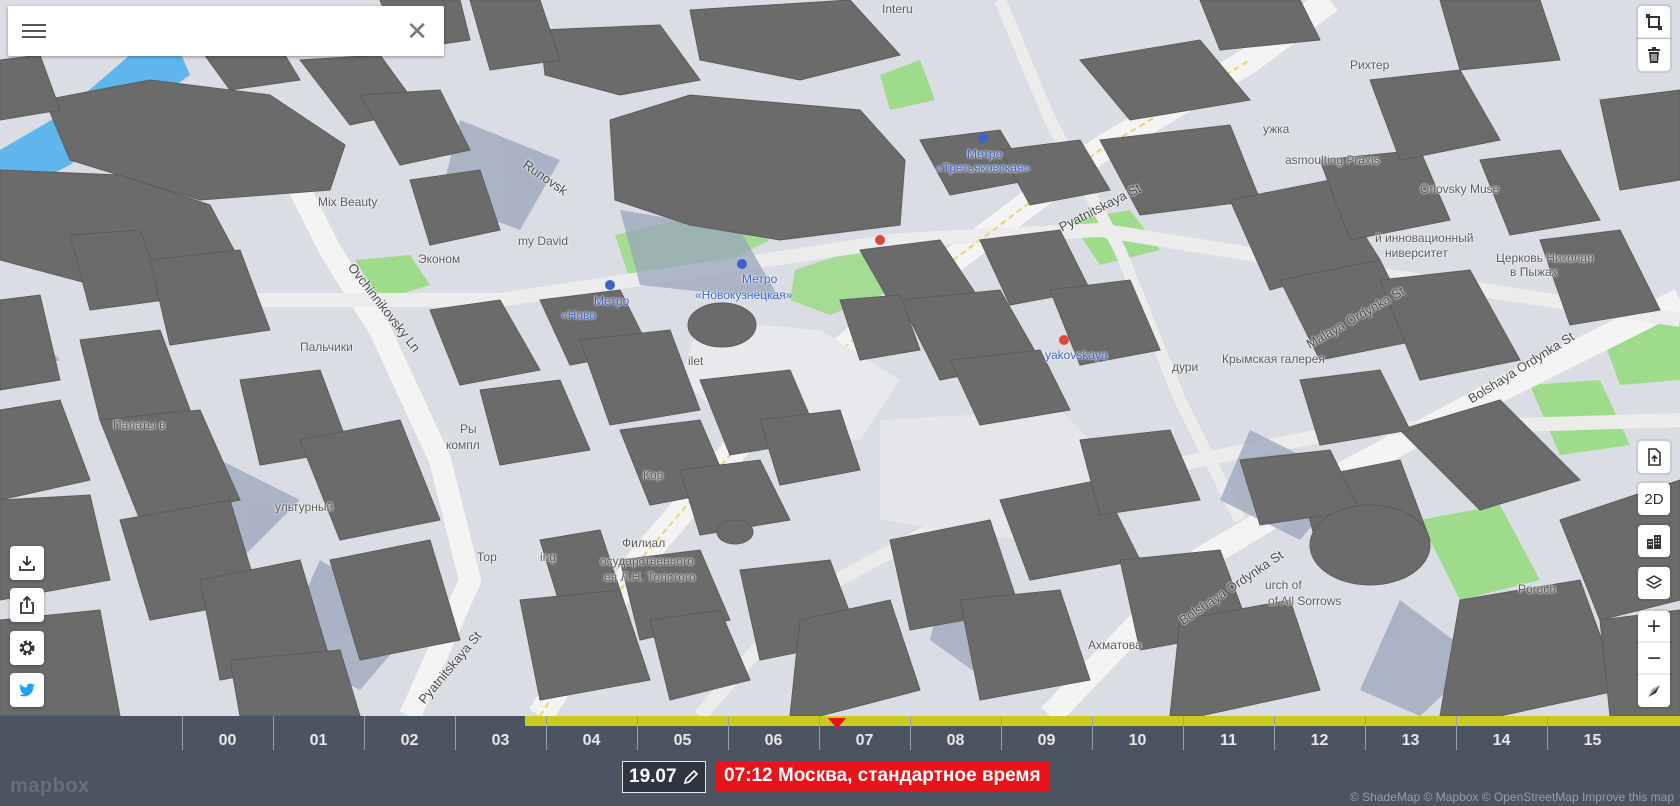 Image resolution: width=1680 pixels, height=806 pixels. What do you see at coordinates (1102, 721) in the screenshot?
I see `daylight-bar` at bounding box center [1102, 721].